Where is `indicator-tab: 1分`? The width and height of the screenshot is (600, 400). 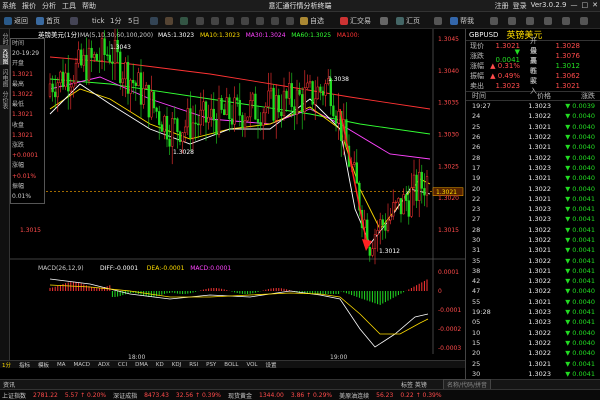
indicator-tab: 1分 is located at coordinates (6, 365).